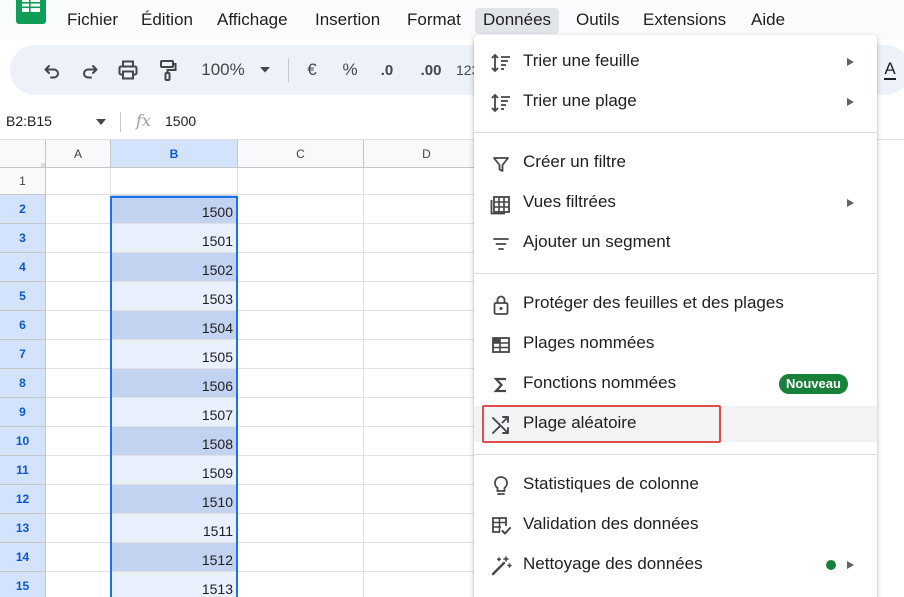 Image resolution: width=904 pixels, height=597 pixels. I want to click on select-all-corner, so click(23, 154).